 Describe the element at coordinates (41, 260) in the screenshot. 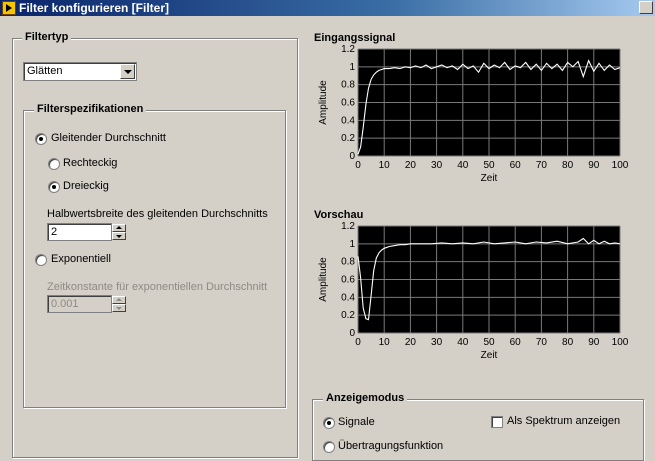

I see `exponentiell-radio` at that location.